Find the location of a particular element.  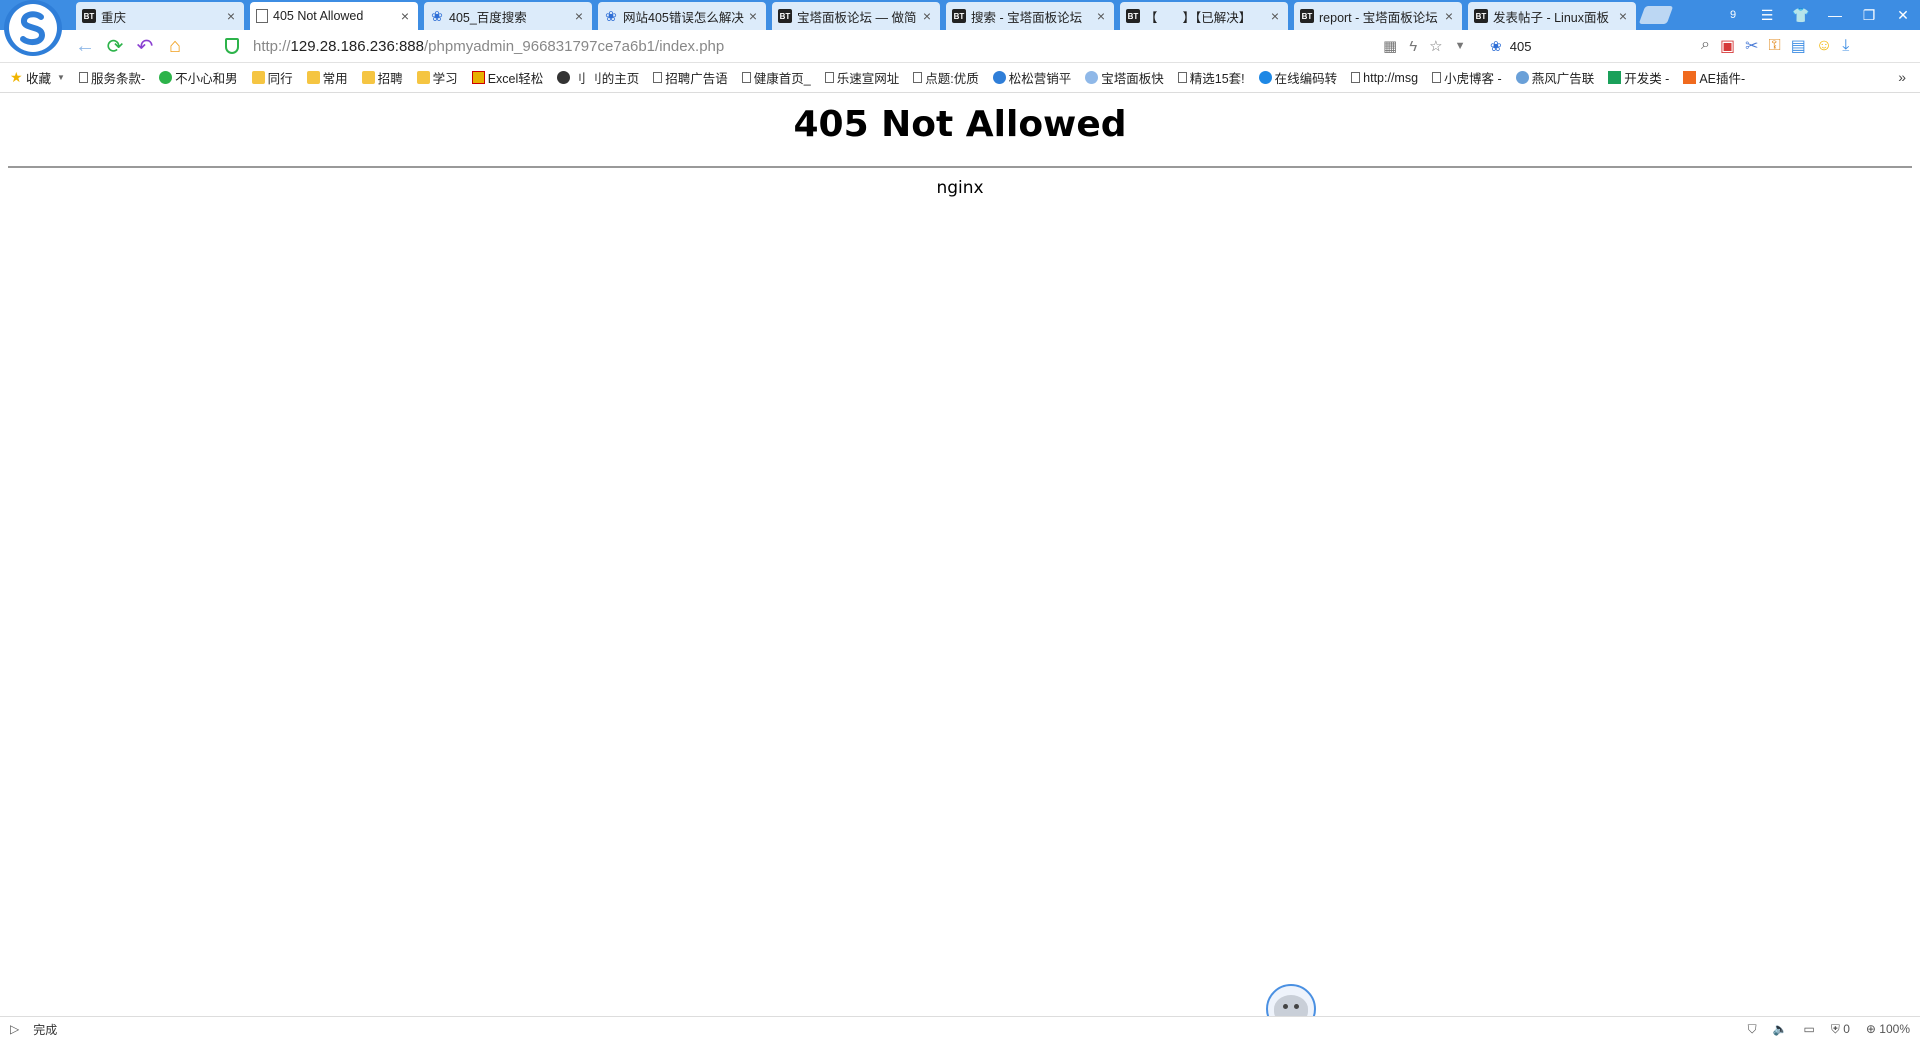

chevron-right-double-icon: » is located at coordinates (1902, 77).